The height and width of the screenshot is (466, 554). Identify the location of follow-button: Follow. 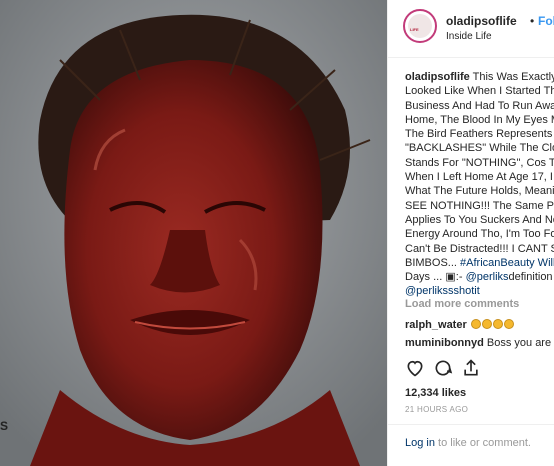
(546, 21).